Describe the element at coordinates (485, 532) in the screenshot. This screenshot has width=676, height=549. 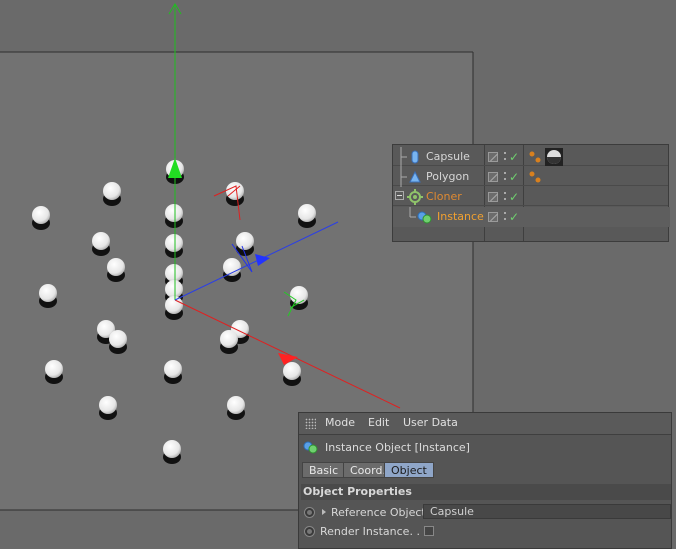
I see `render-instance-row: Render Instance. . .` at that location.